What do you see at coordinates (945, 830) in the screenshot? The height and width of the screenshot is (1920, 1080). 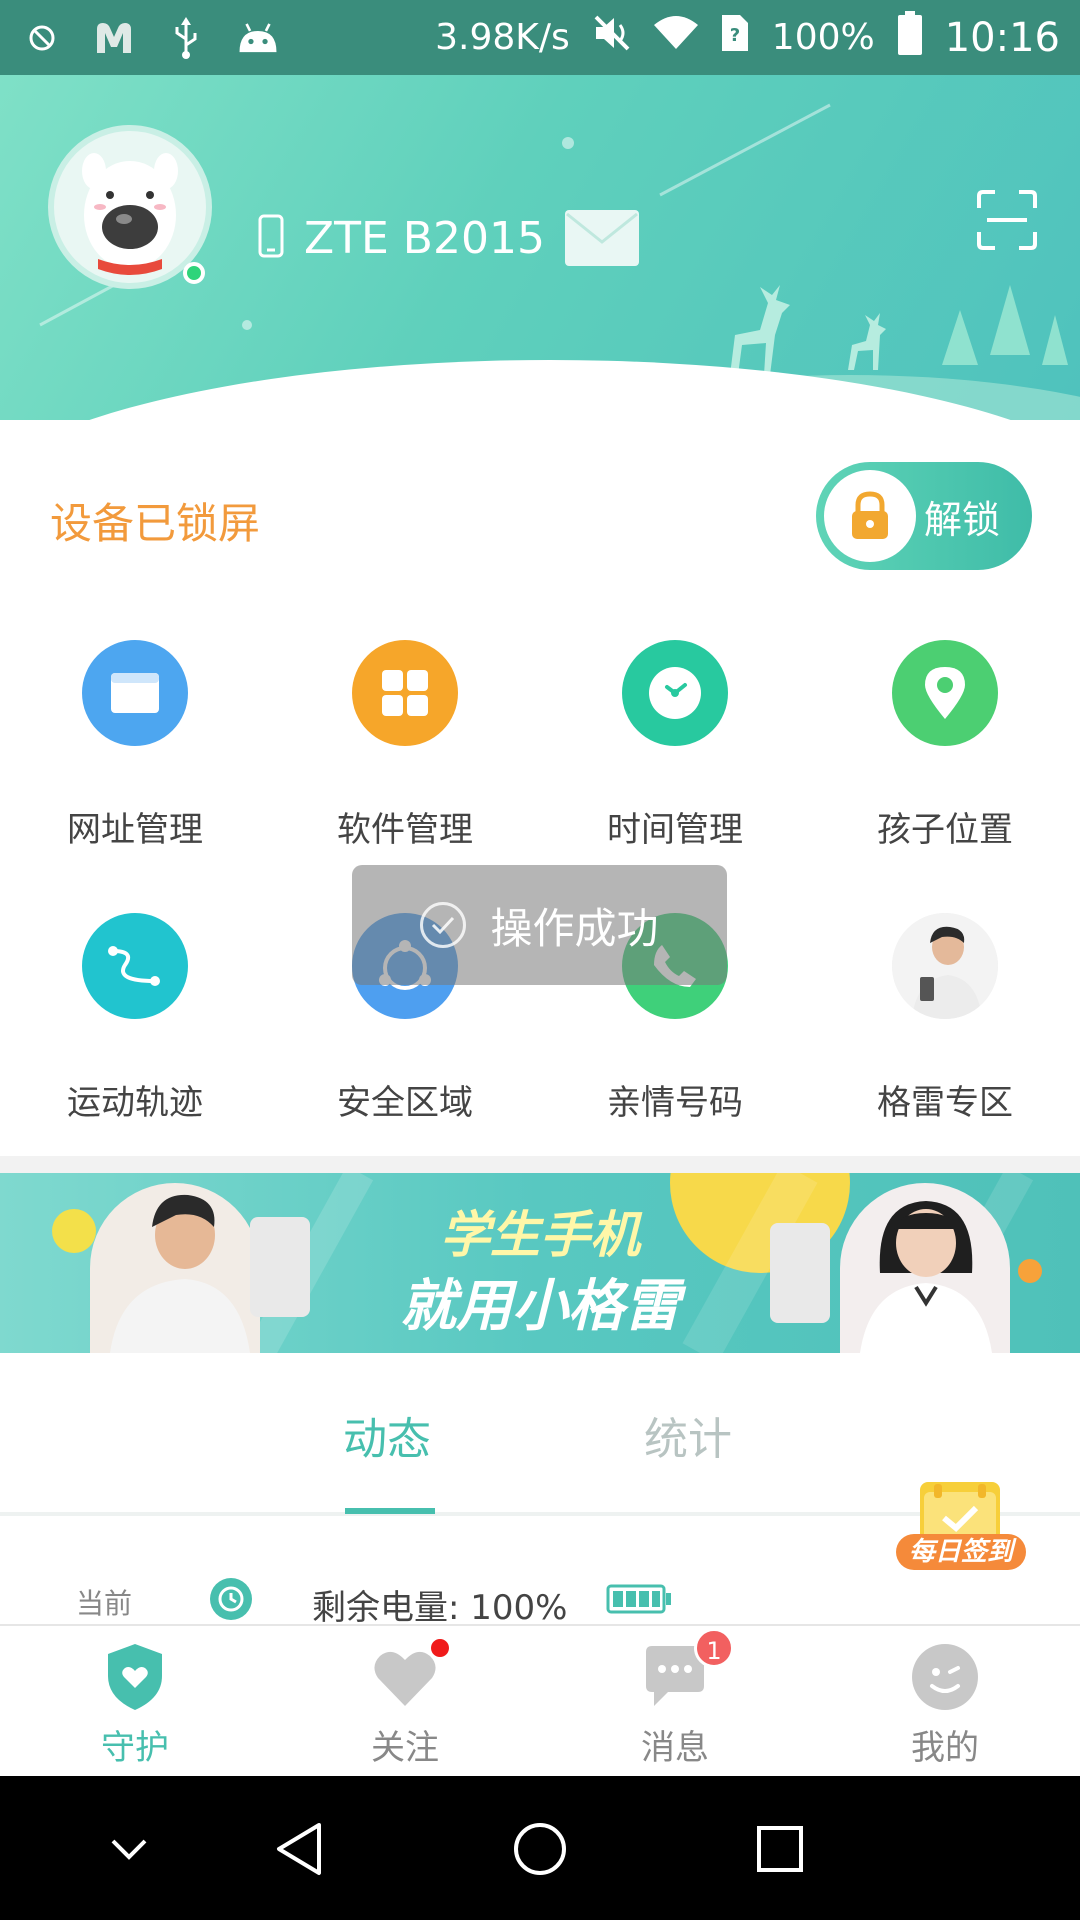 I see `grid-item-label: 孩子位置` at bounding box center [945, 830].